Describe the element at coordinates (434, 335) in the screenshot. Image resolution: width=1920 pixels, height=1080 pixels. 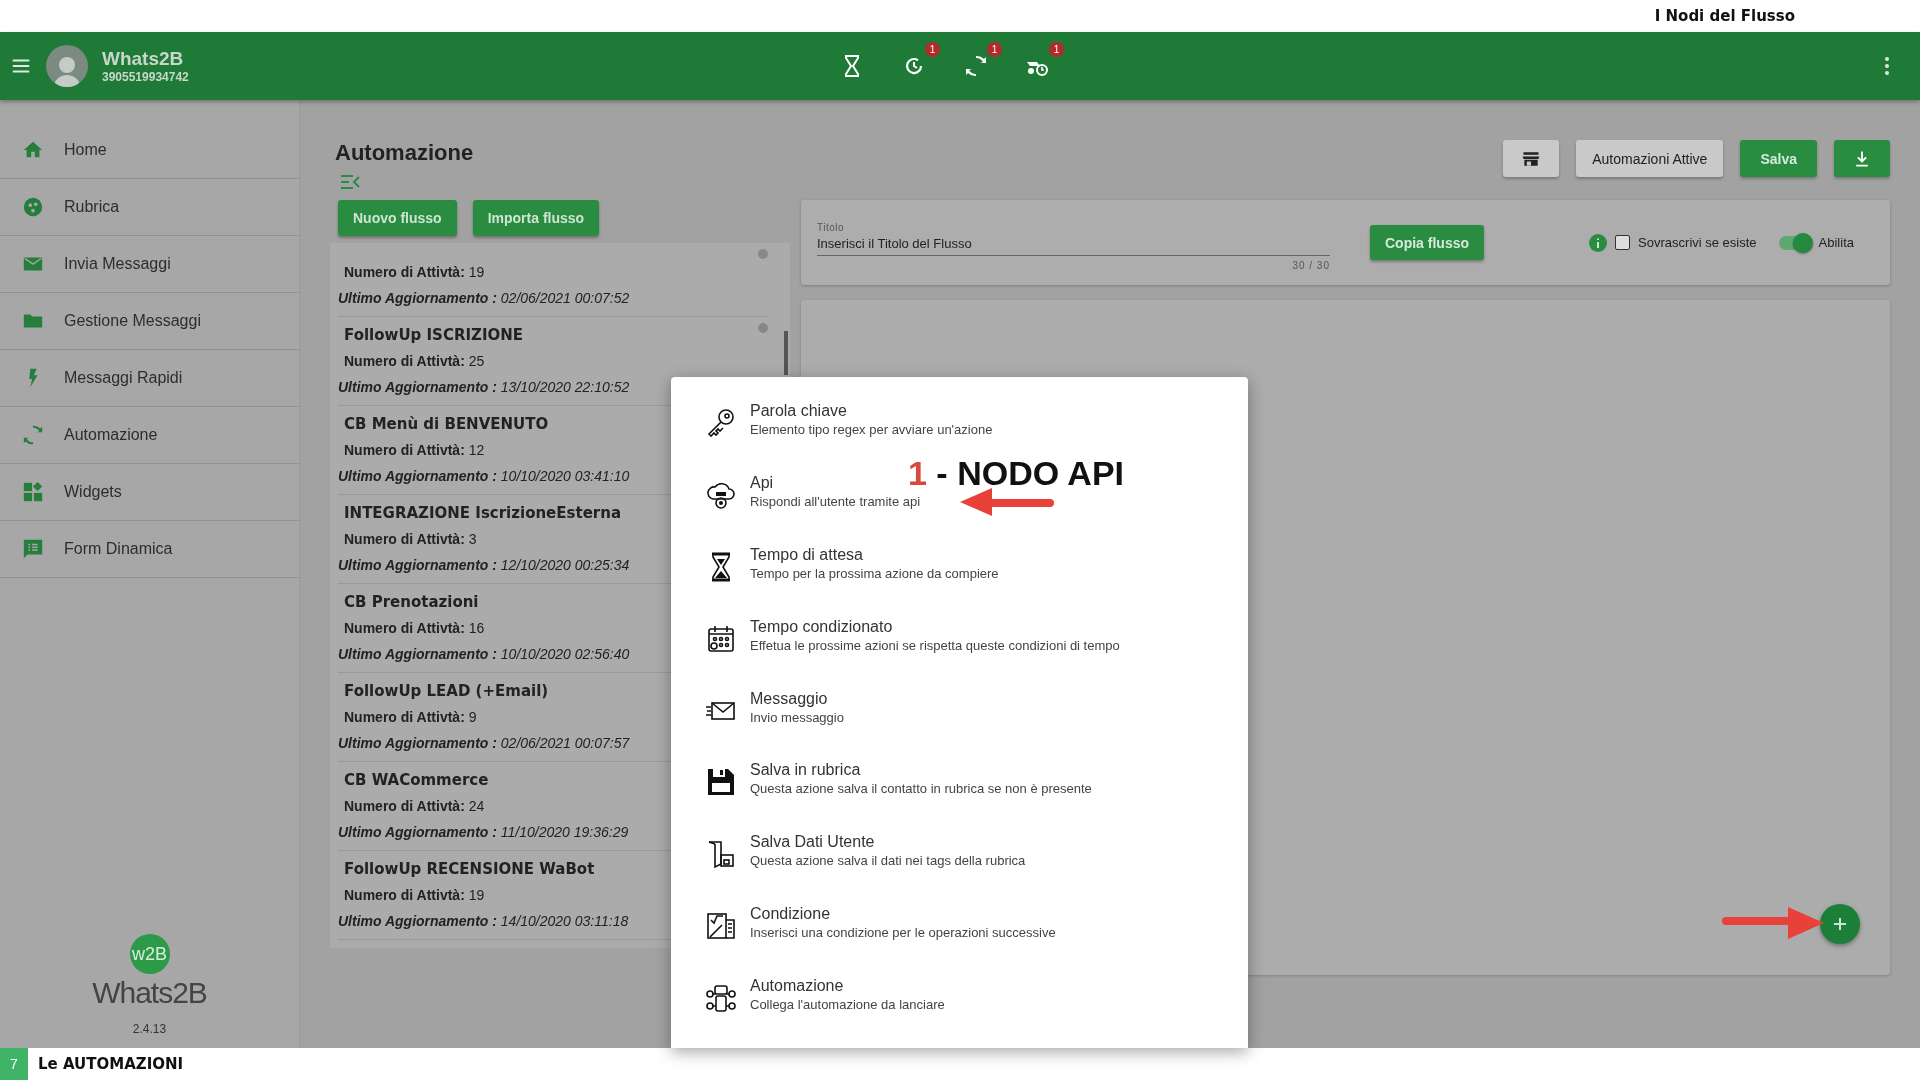
I see `flow-title: FollowUp ISCRIZIONE` at that location.